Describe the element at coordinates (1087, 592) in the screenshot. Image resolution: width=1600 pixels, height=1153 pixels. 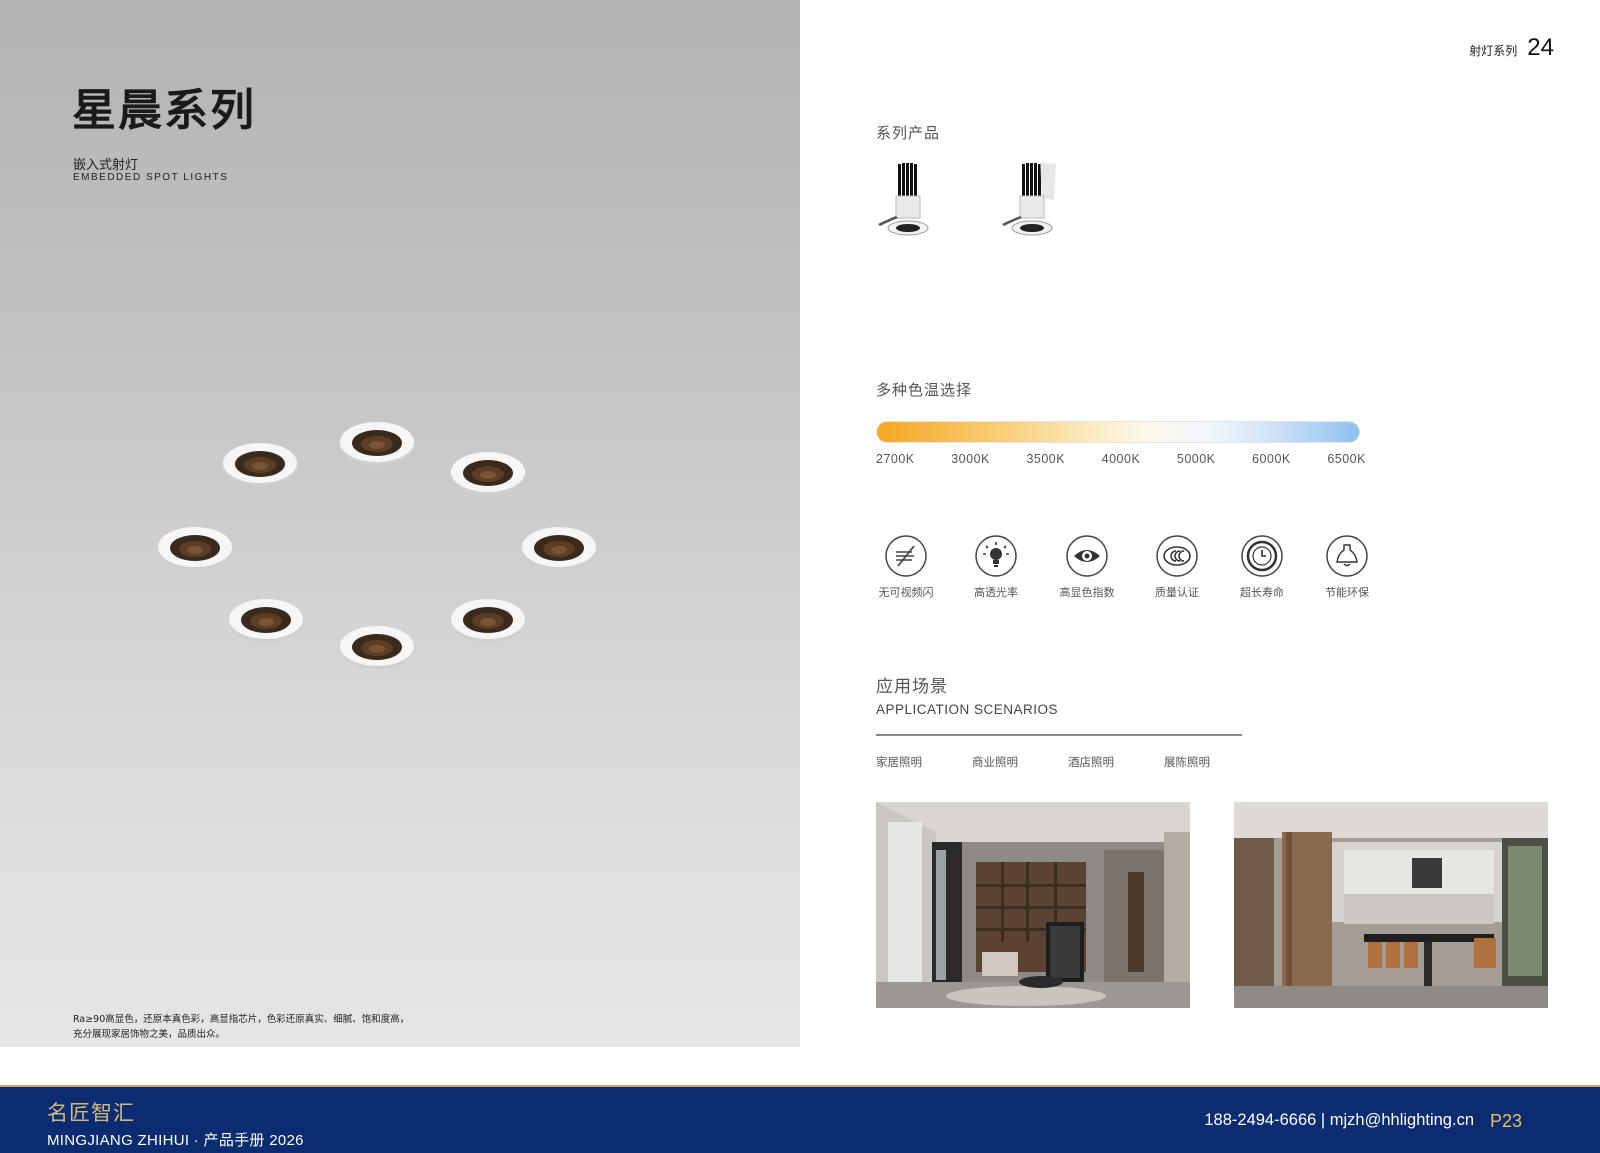
I see `feature-label: 高显色指数` at that location.